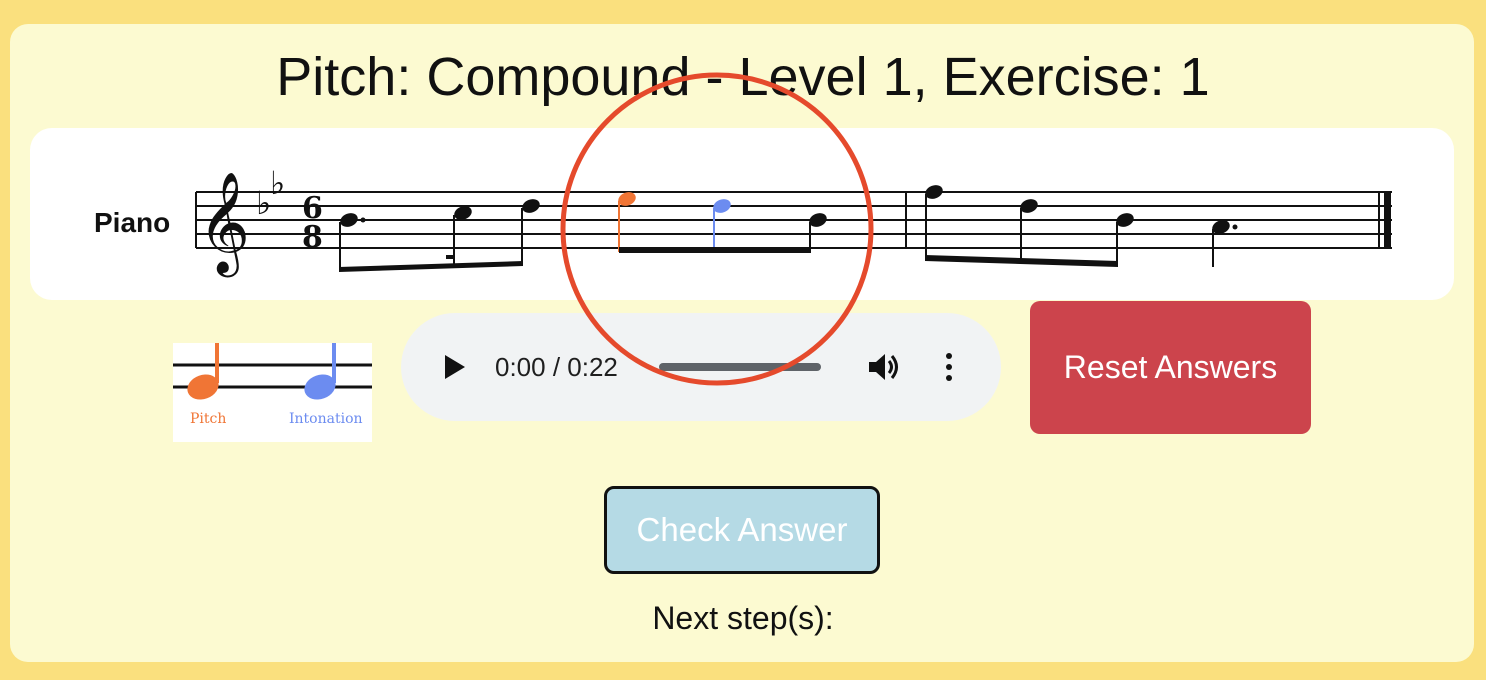 This screenshot has width=1486, height=680. What do you see at coordinates (224, 224) in the screenshot?
I see `treble-clef-icon: 𝄞` at bounding box center [224, 224].